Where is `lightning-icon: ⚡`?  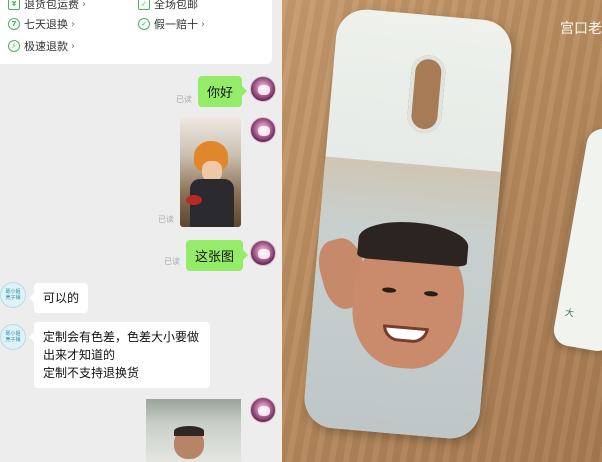 lightning-icon: ⚡ is located at coordinates (14, 46).